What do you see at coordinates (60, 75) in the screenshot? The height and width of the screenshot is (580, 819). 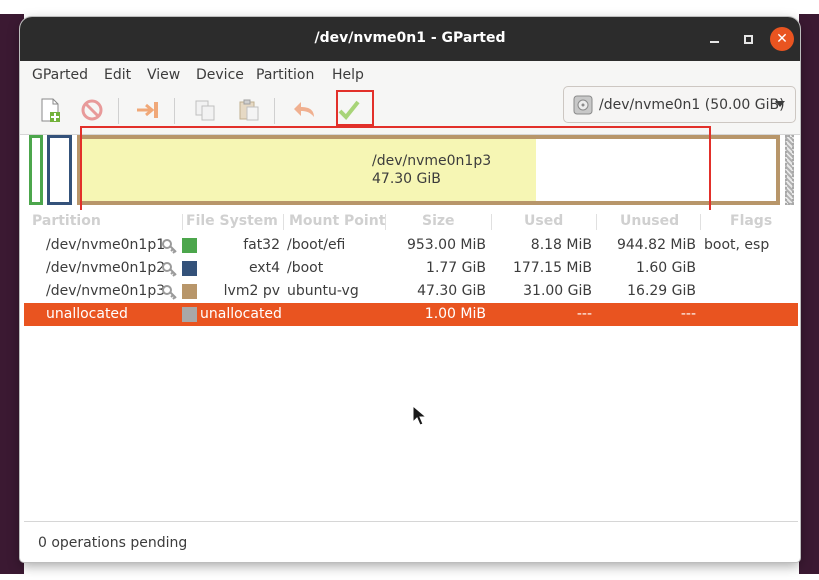 I see `menu-gparted: GParted` at bounding box center [60, 75].